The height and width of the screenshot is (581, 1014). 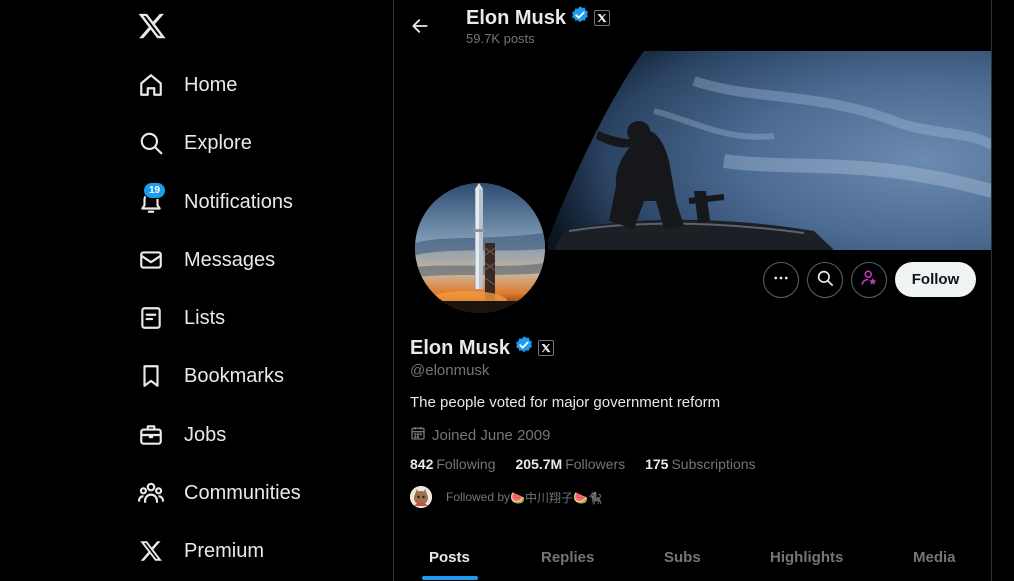 I want to click on subscribe-person-star-icon, so click(x=869, y=280).